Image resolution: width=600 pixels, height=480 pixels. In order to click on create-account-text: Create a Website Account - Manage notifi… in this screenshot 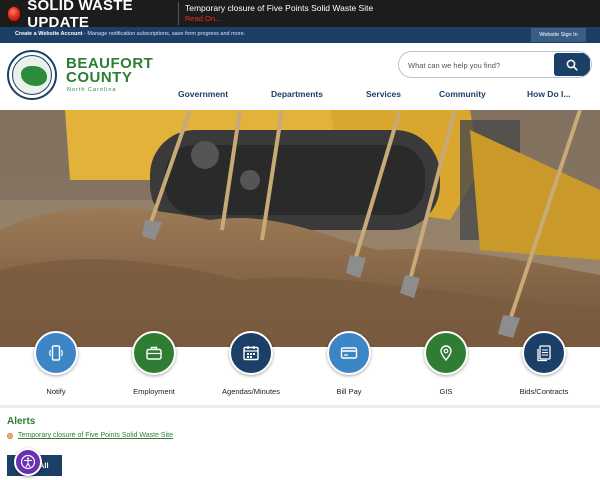, I will do `click(130, 34)`.